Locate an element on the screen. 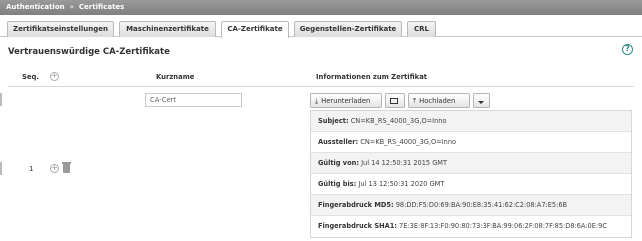 The width and height of the screenshot is (642, 241). dropdown-button is located at coordinates (481, 100).